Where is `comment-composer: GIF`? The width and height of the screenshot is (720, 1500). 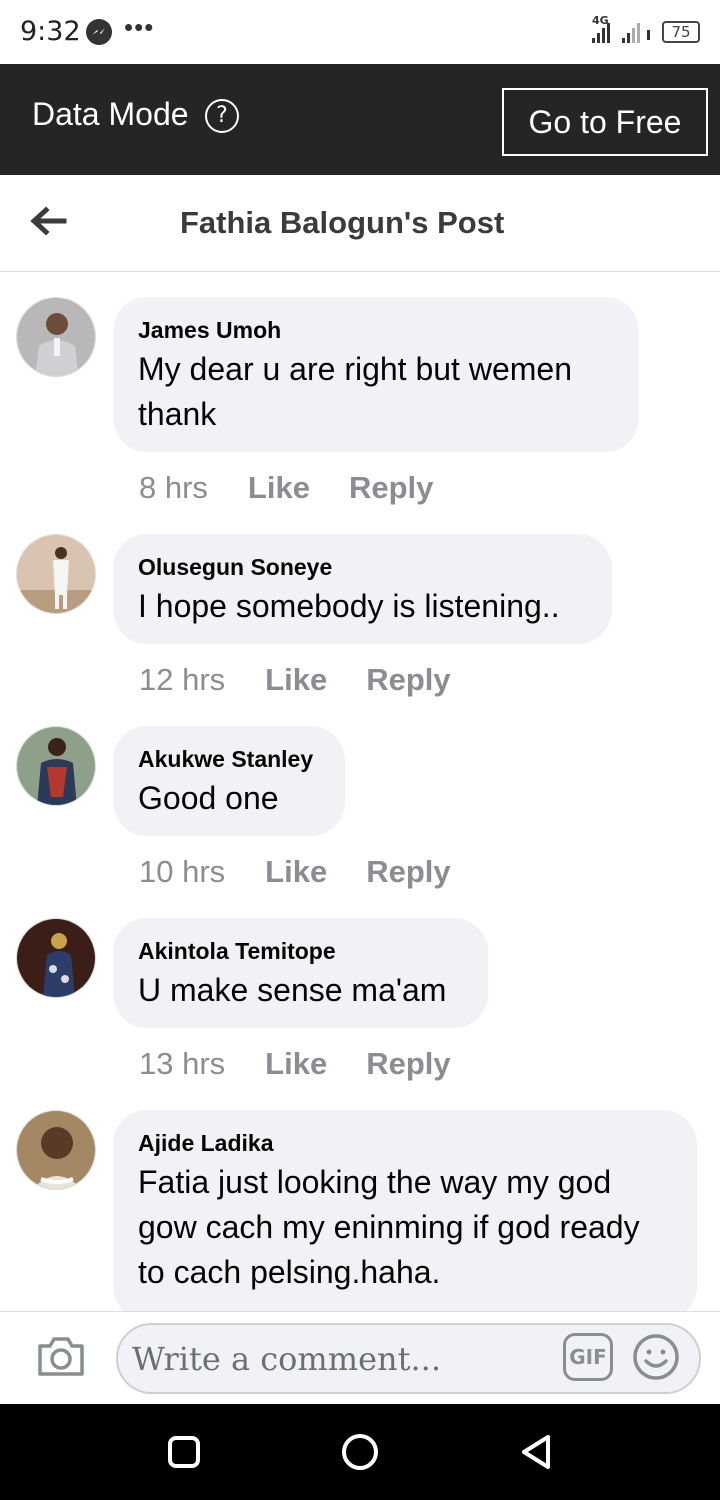
comment-composer: GIF is located at coordinates (360, 1357).